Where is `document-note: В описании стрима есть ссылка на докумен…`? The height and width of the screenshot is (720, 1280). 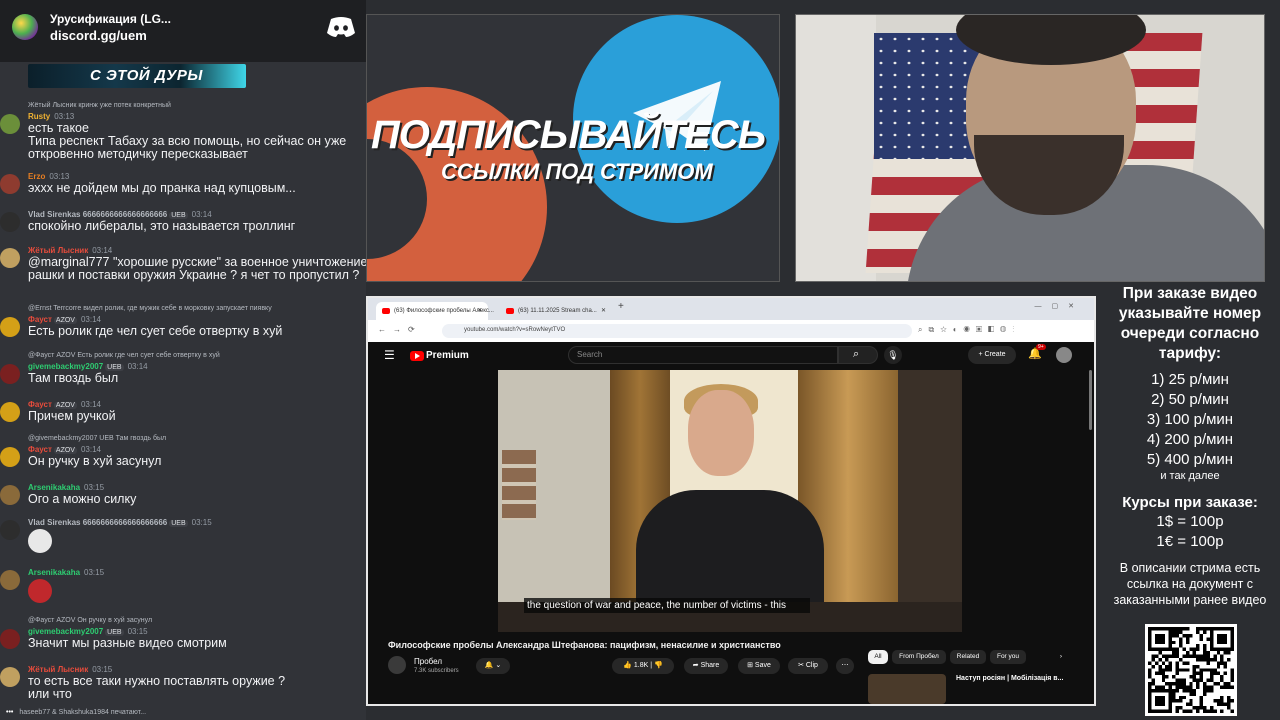
document-note: В описании стрима есть ссылка на докумен… is located at coordinates (1190, 584).